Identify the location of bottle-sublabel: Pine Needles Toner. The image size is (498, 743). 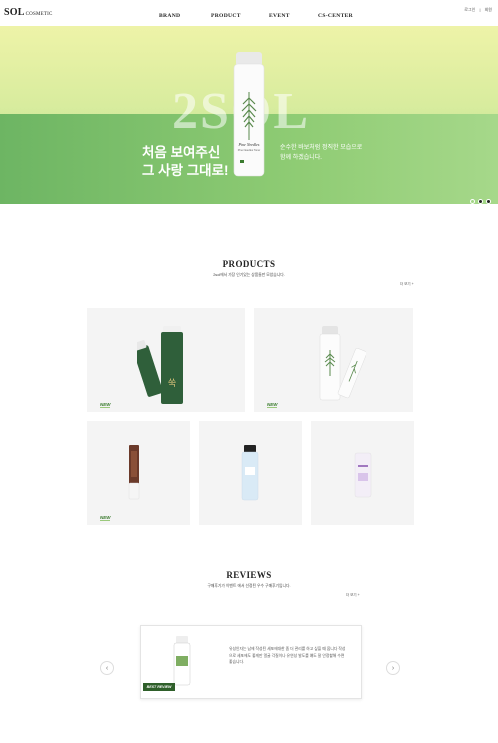
(249, 150).